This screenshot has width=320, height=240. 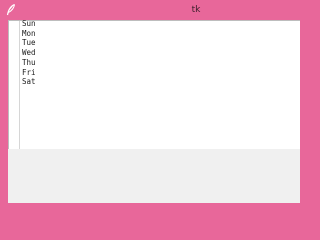 I want to click on listbox-gutter, so click(x=19, y=85).